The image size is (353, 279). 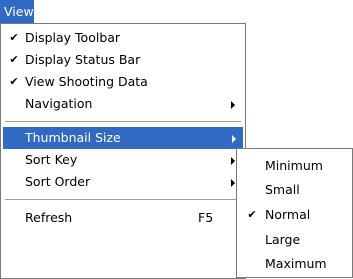 I want to click on menu-item-thumbnail-size: Thumbnail Size, so click(x=123, y=138).